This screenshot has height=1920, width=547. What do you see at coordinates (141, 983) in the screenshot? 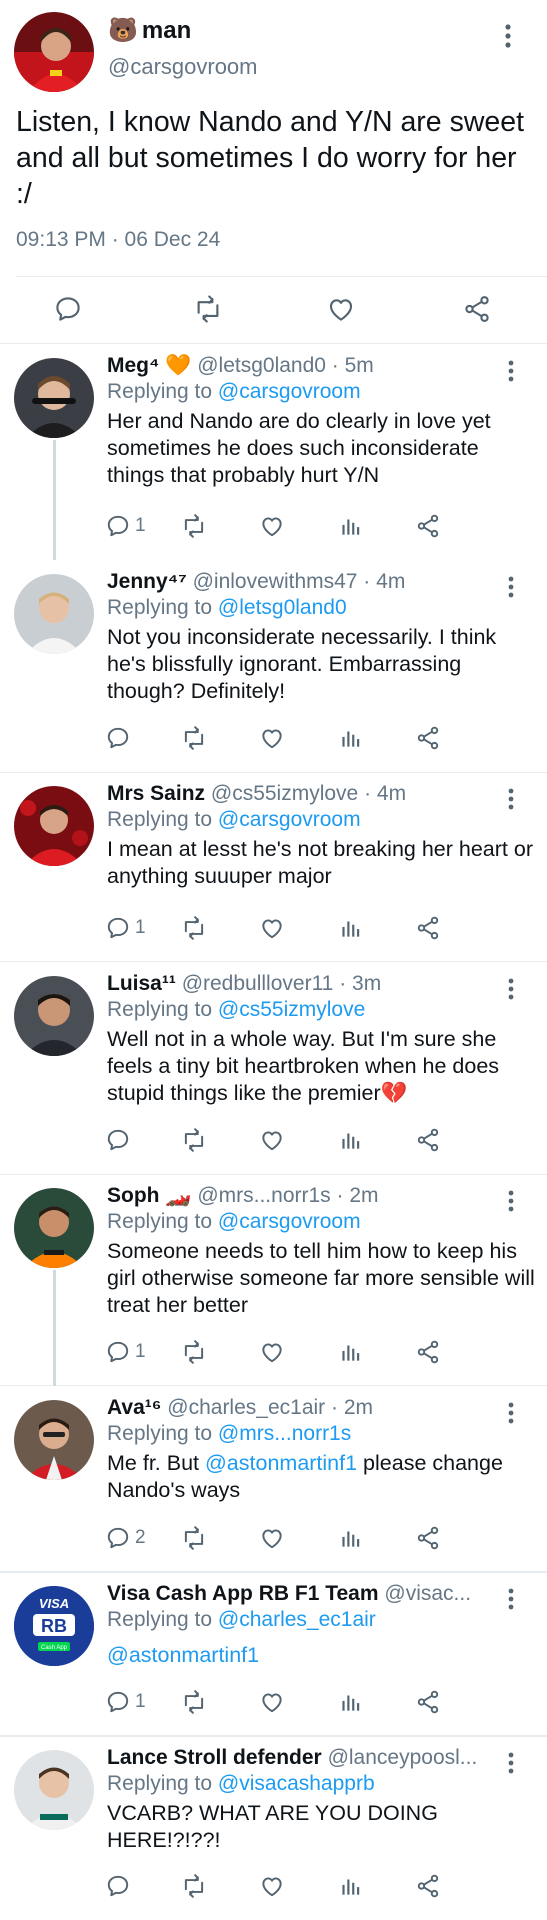
I see `reply-author-name: Luisa¹¹` at bounding box center [141, 983].